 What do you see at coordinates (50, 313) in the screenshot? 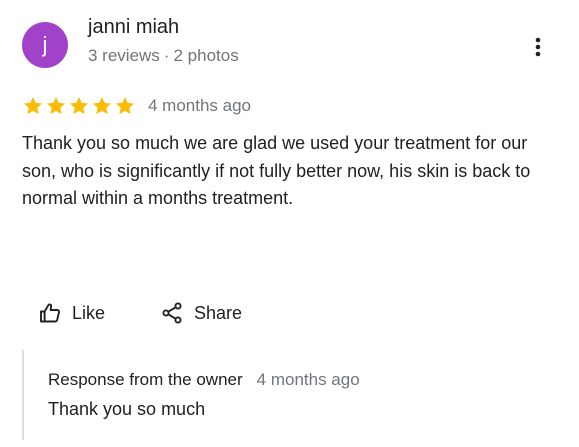
I see `thumb-up-icon` at bounding box center [50, 313].